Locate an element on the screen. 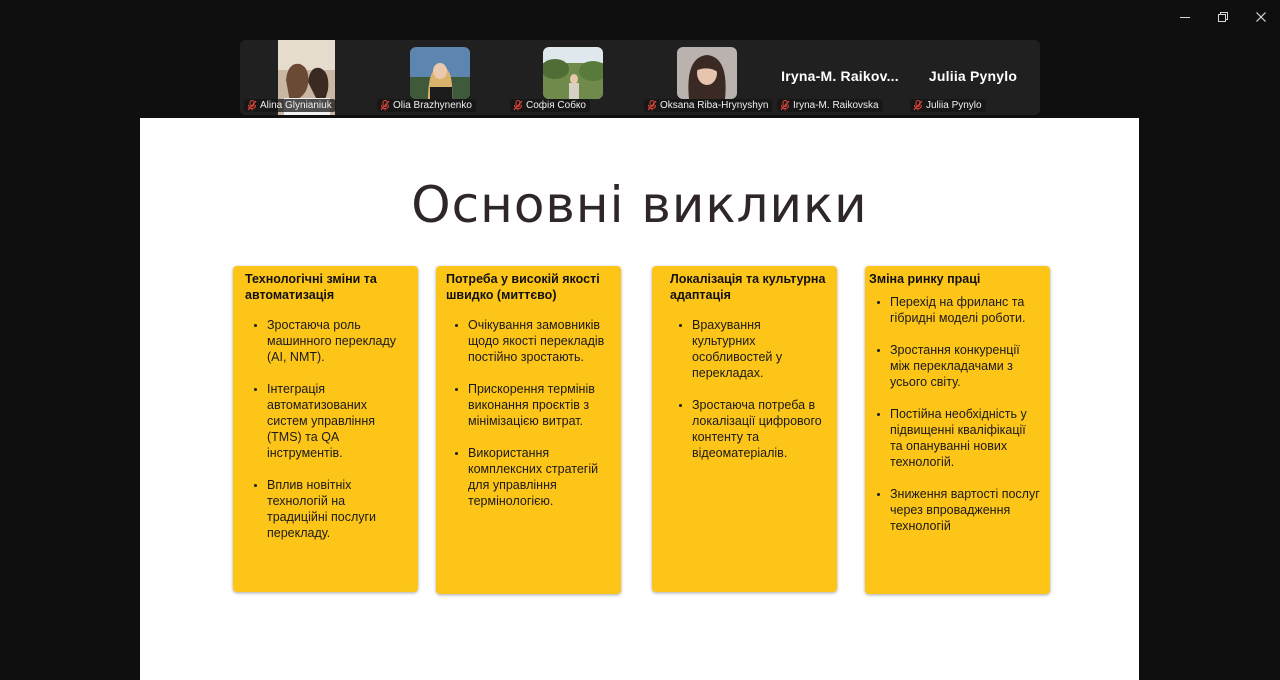 This screenshot has width=1280, height=680. participant-caption: Iryna-M. Raikovska is located at coordinates (830, 105).